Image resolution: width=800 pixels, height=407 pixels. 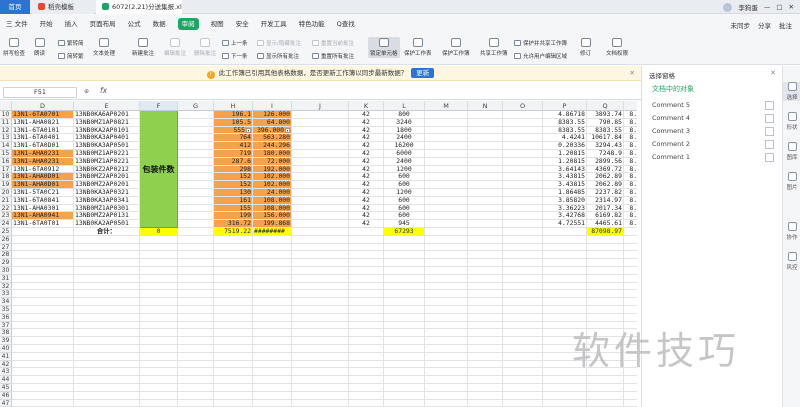 I want to click on cell-gross-weight: 155, so click(x=233, y=208).